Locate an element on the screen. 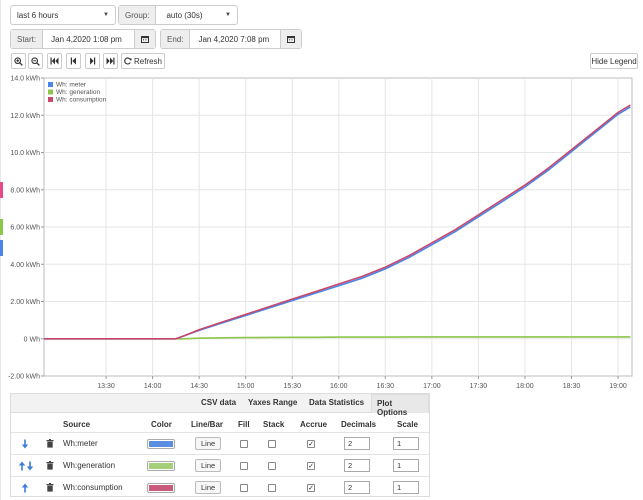 This screenshot has width=643, height=500. end-label: End: is located at coordinates (176, 39).